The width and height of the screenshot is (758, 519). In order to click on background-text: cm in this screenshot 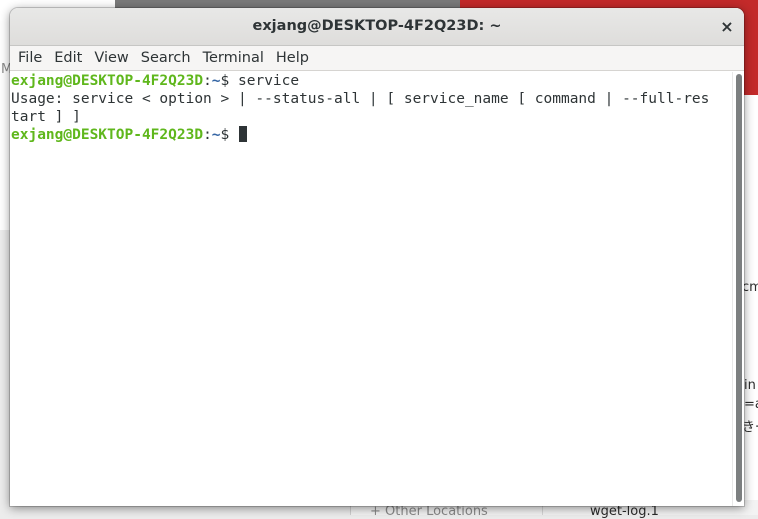, I will do `click(750, 287)`.